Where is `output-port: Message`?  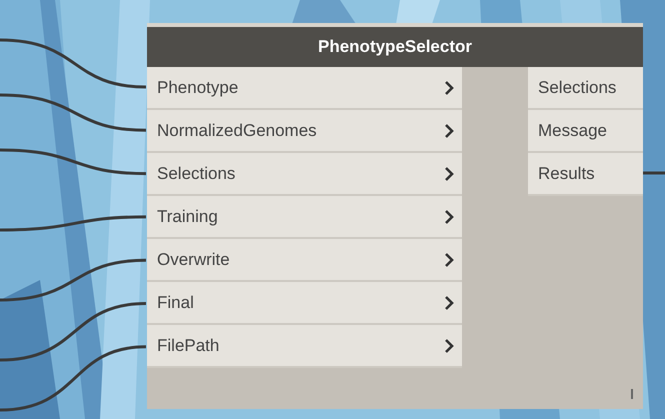
output-port: Message is located at coordinates (585, 131).